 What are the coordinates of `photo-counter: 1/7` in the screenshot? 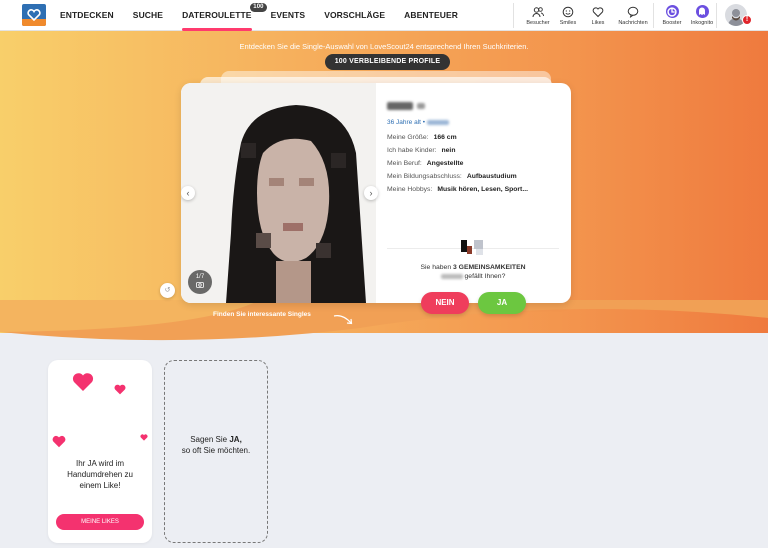 It's located at (200, 282).